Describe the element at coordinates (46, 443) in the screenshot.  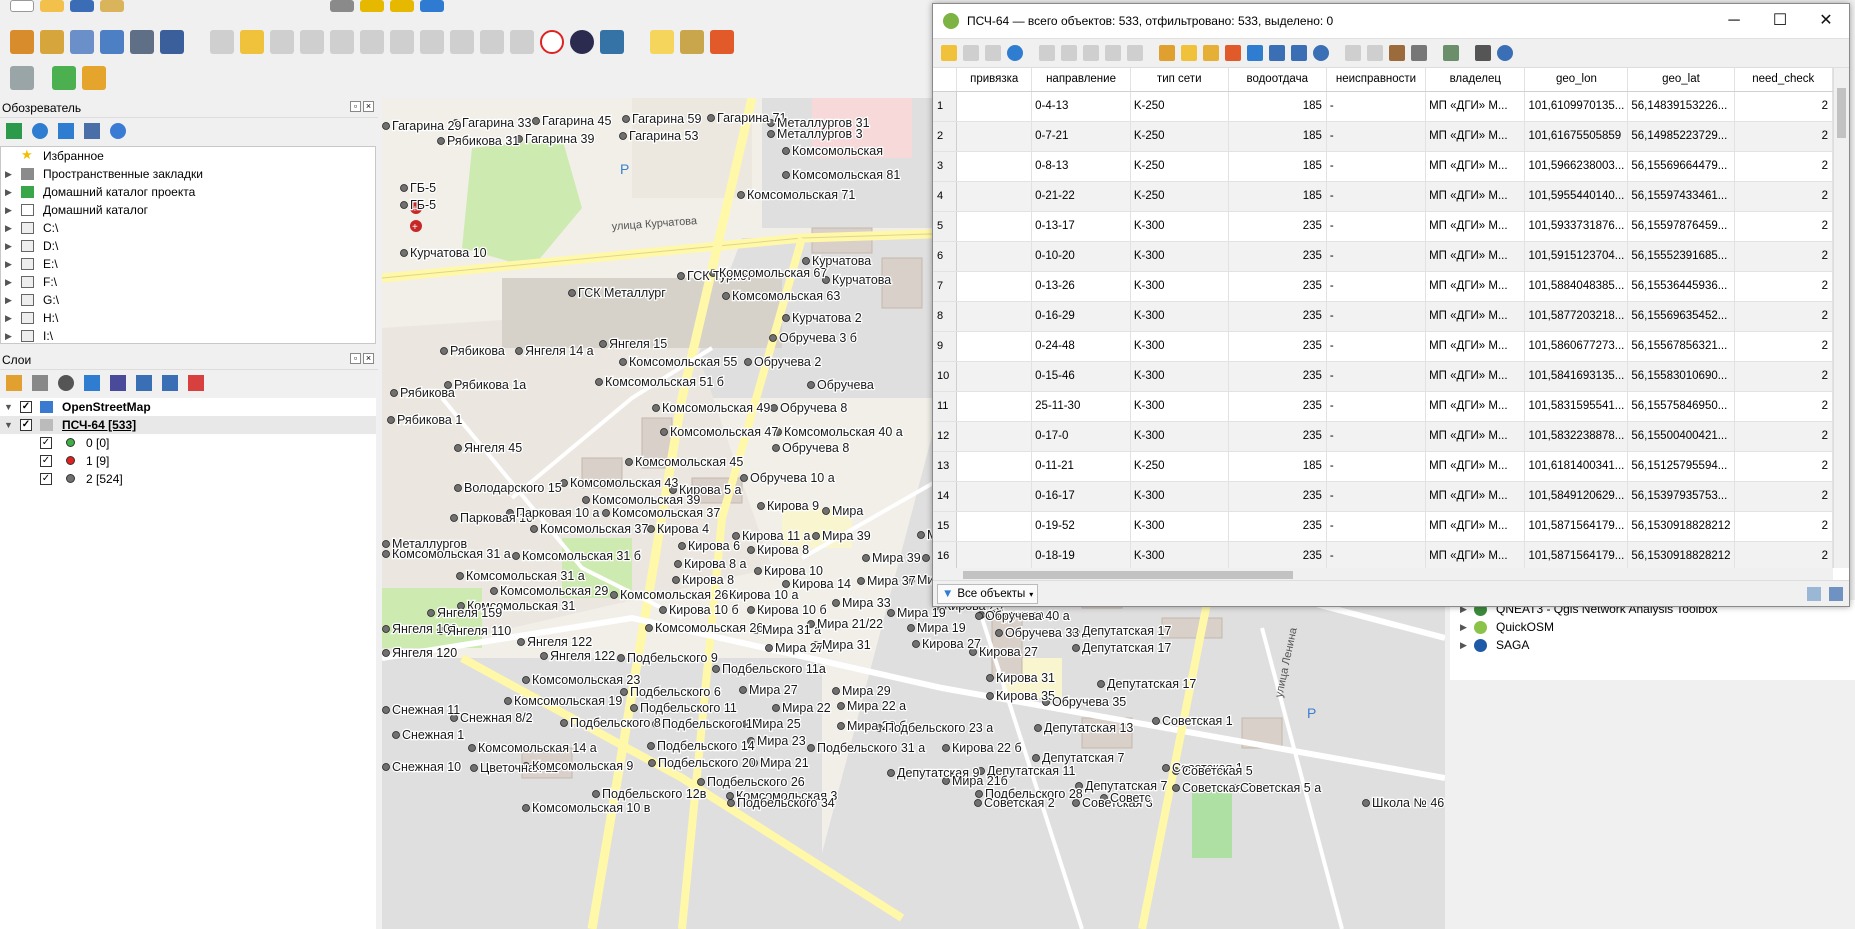
I see `class-checkbox: ✓` at that location.